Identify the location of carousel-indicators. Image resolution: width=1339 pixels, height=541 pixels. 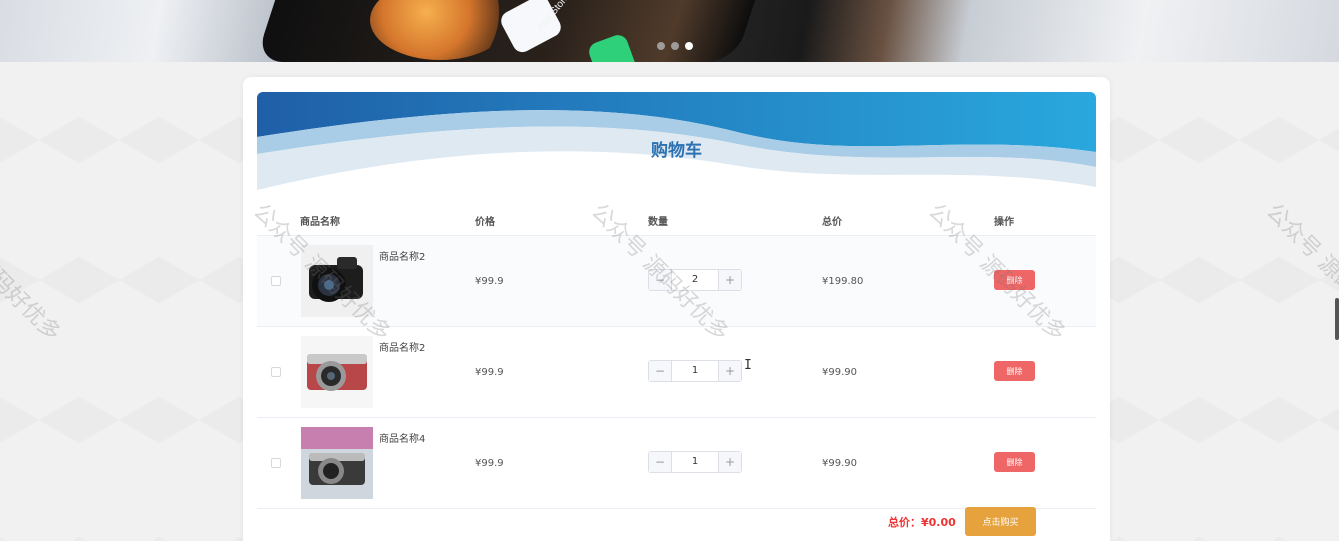
(675, 46).